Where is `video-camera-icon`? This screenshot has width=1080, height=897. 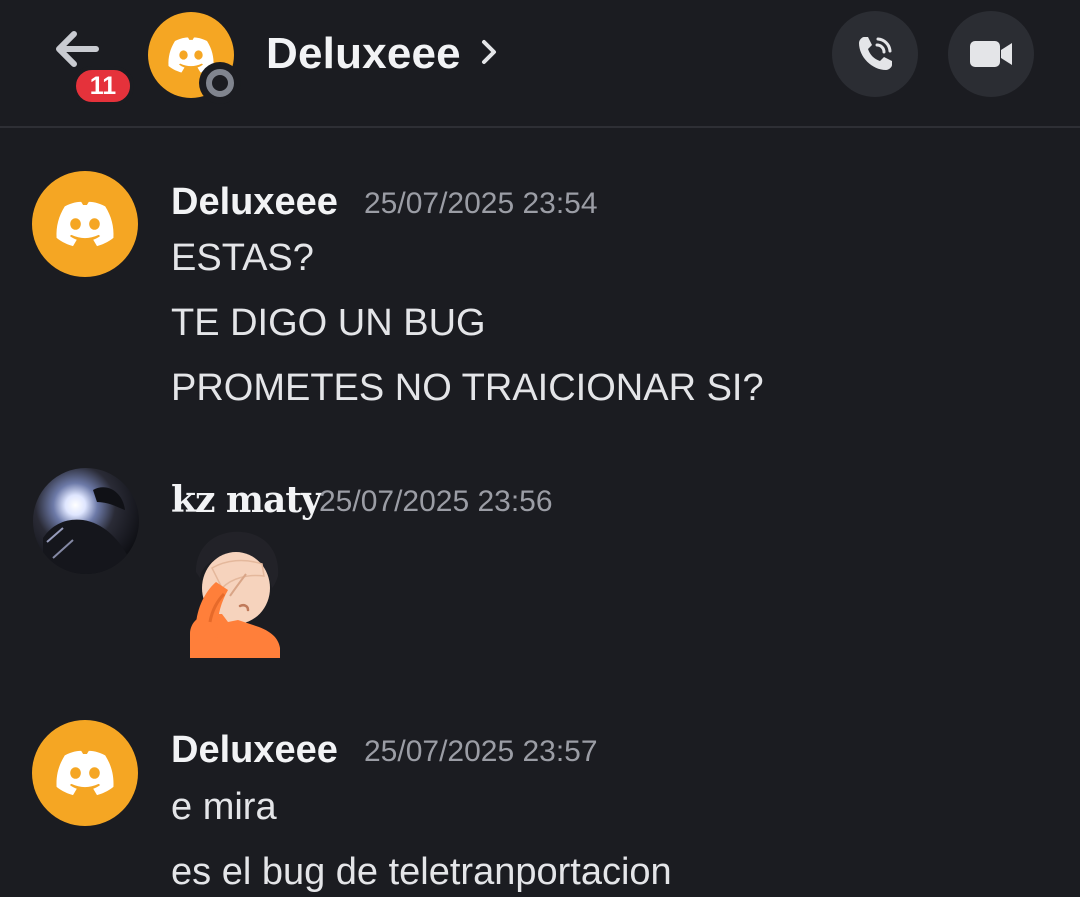 video-camera-icon is located at coordinates (991, 54).